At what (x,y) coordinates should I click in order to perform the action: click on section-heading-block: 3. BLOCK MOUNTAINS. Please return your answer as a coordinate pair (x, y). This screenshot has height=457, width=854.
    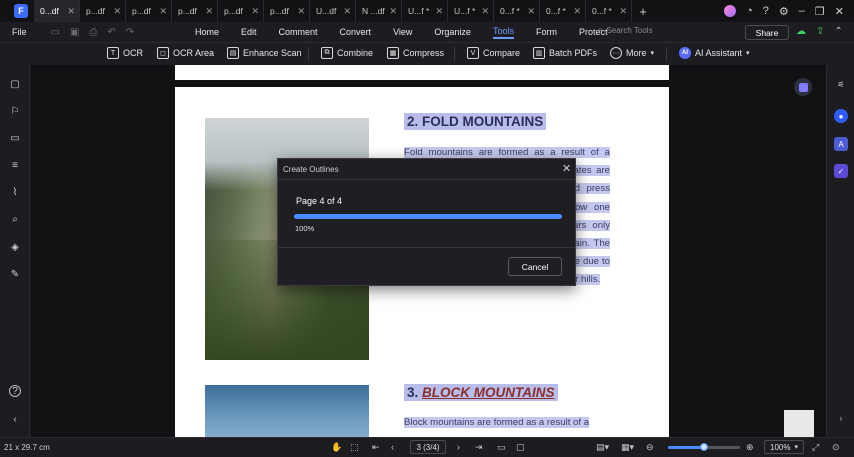
    Looking at the image, I should click on (481, 392).